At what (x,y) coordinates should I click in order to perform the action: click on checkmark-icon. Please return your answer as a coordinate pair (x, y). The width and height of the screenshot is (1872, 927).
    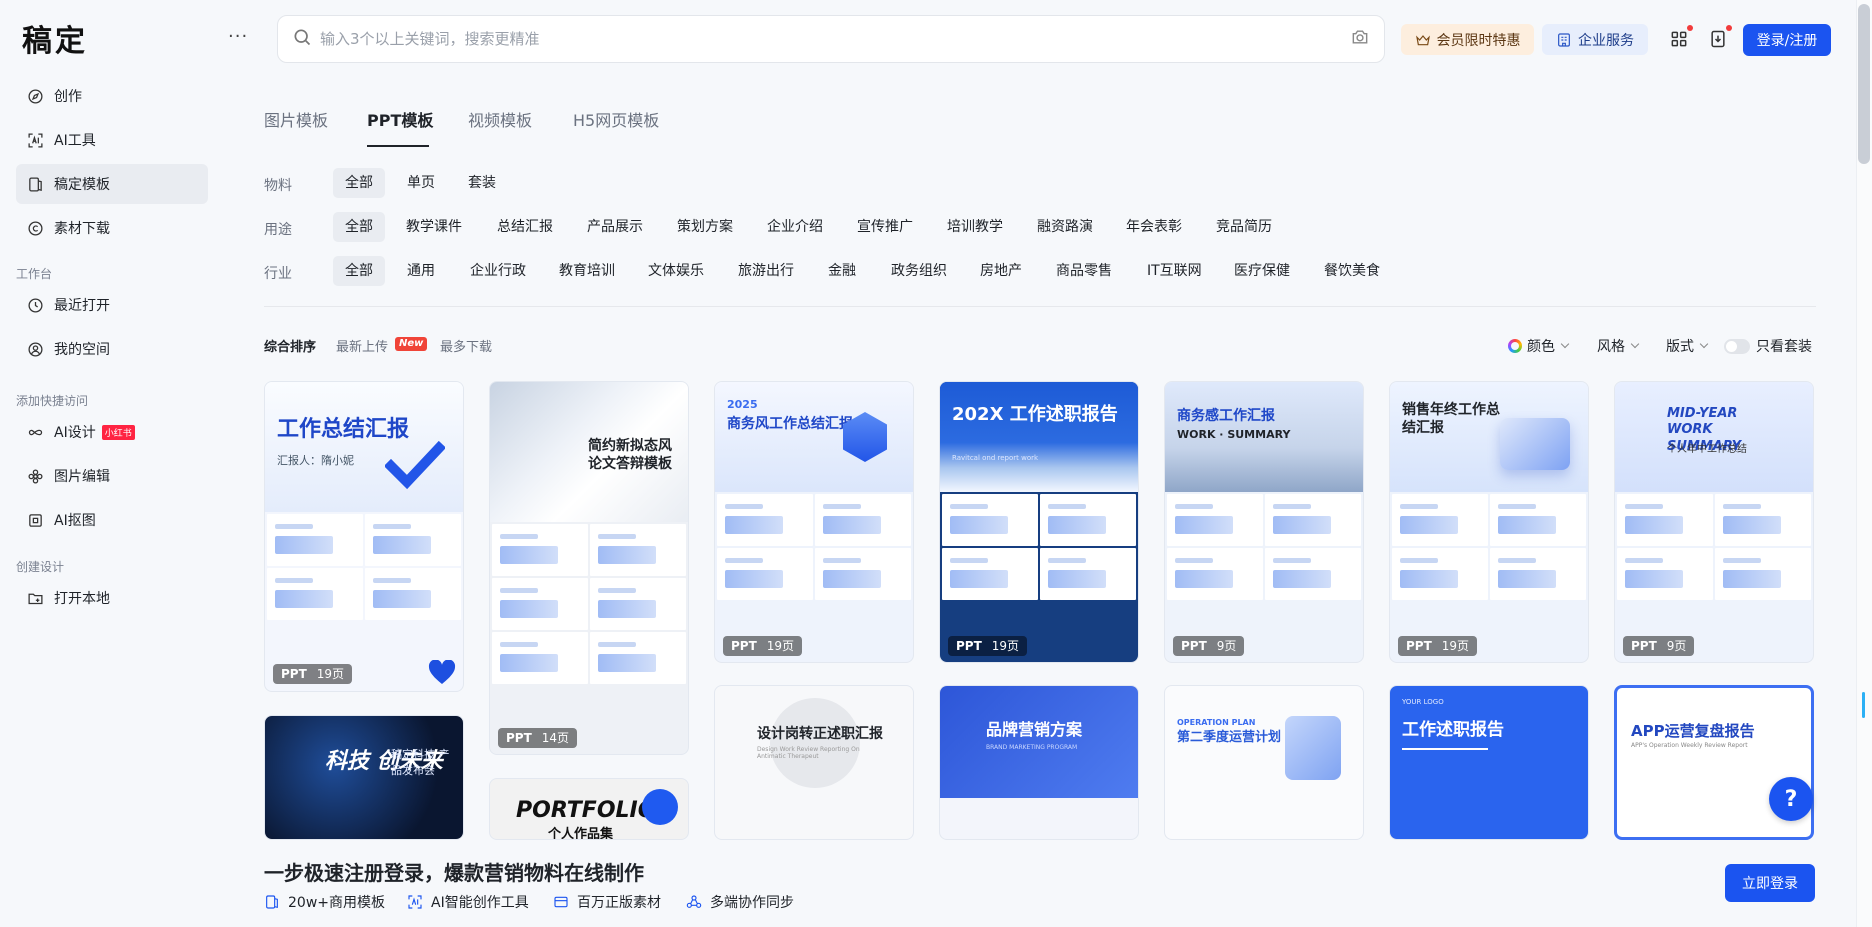
    Looking at the image, I should click on (415, 465).